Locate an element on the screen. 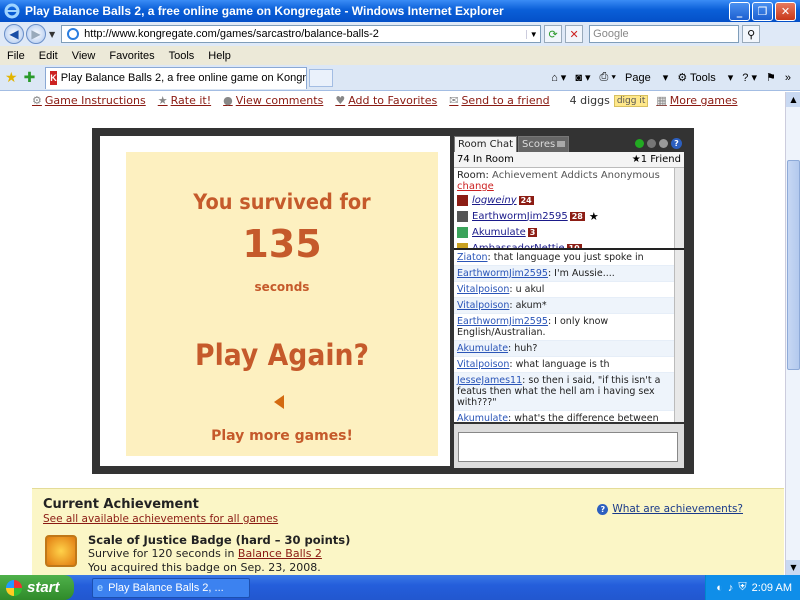  ie-logo-icon is located at coordinates (12, 11).